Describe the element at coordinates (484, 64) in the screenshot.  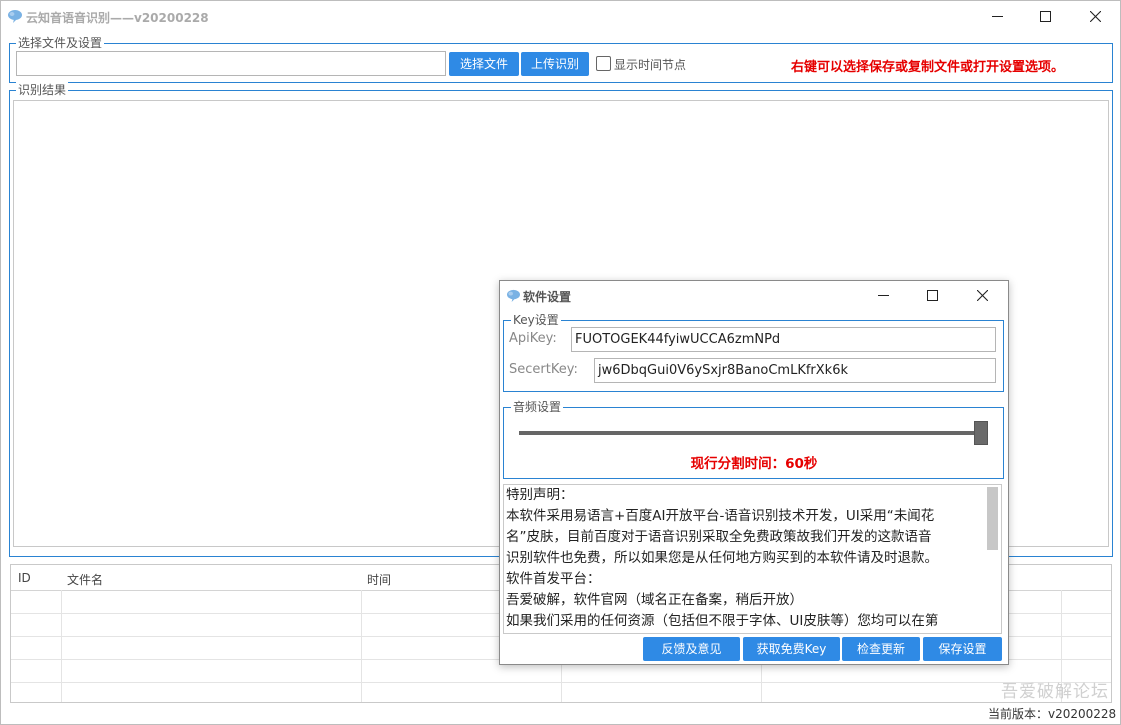
I see `select-file-button: 选择文件` at that location.